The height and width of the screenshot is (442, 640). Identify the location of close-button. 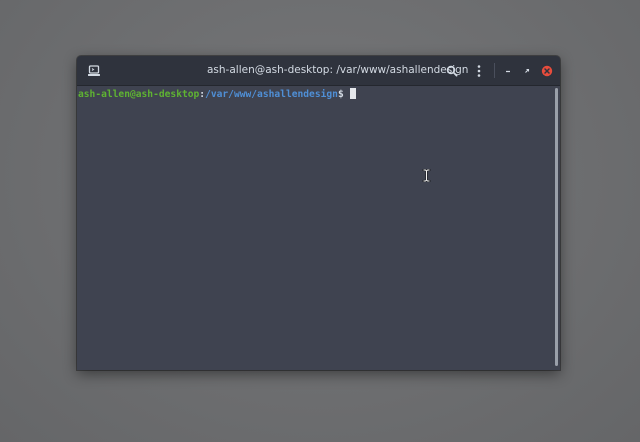
(547, 71).